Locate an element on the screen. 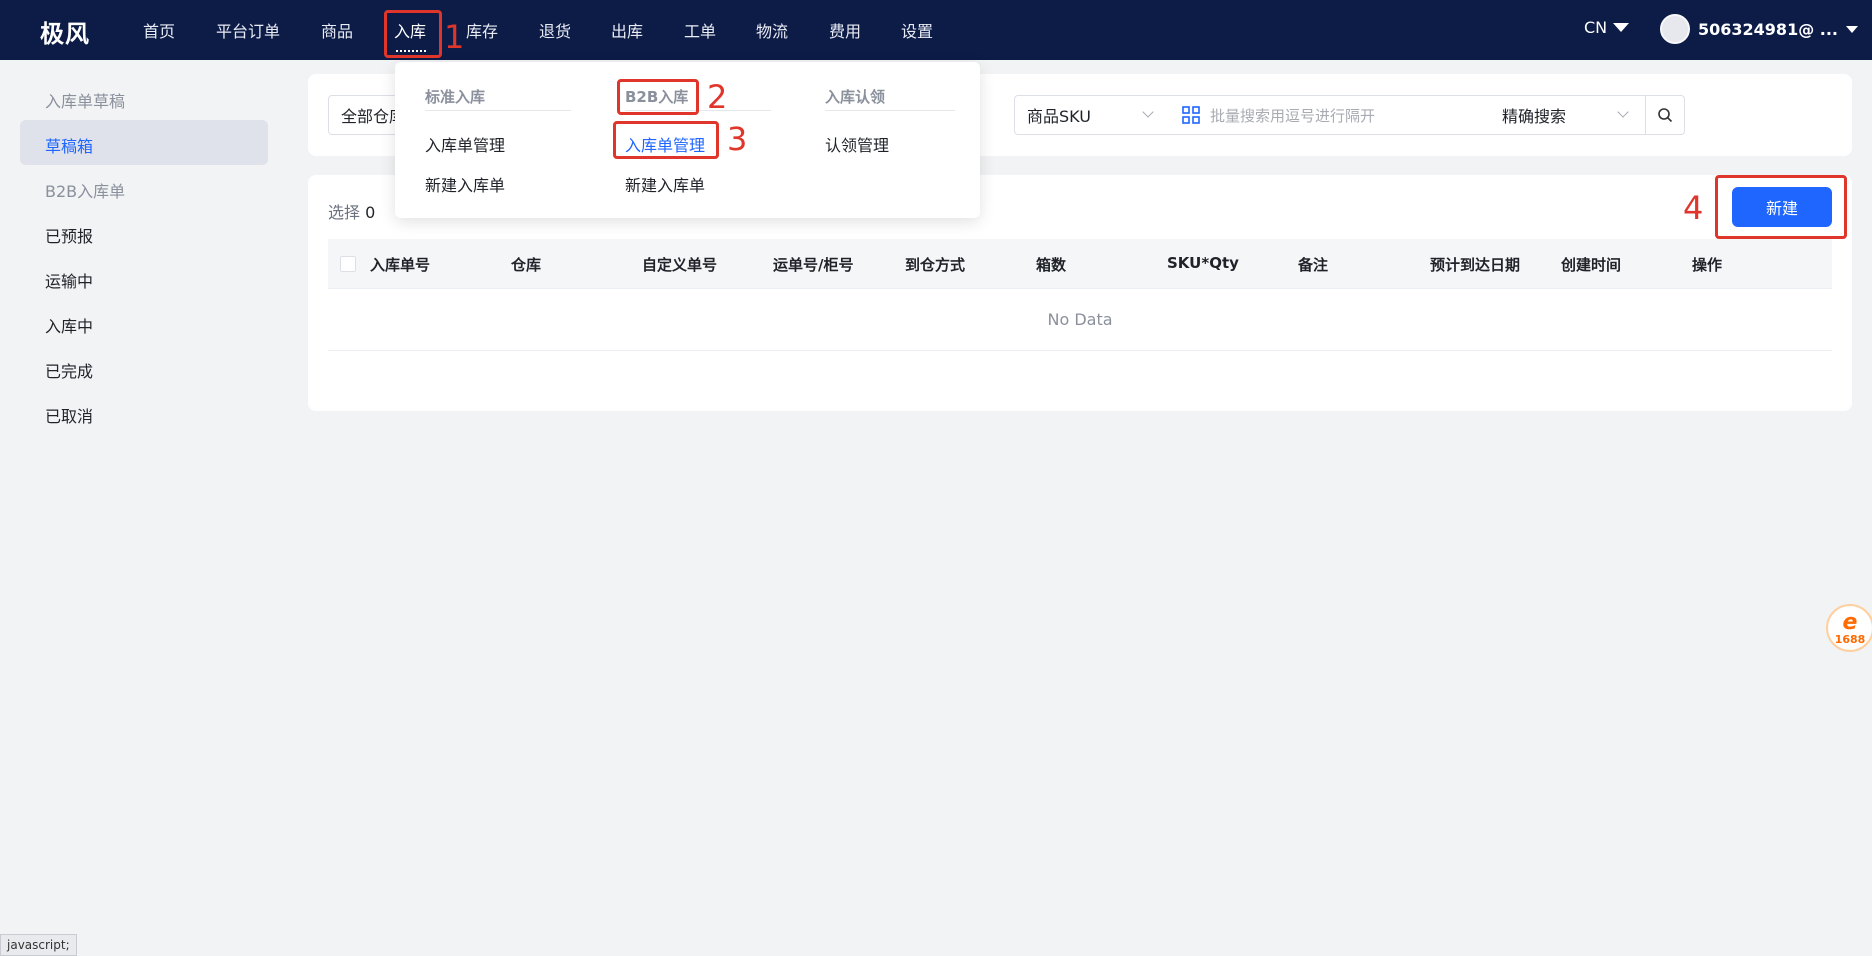 This screenshot has width=1872, height=956. column-header: 创建时间 is located at coordinates (1591, 265).